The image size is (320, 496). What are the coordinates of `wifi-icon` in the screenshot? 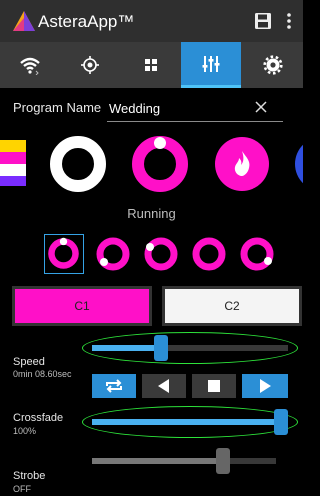 It's located at (30, 66).